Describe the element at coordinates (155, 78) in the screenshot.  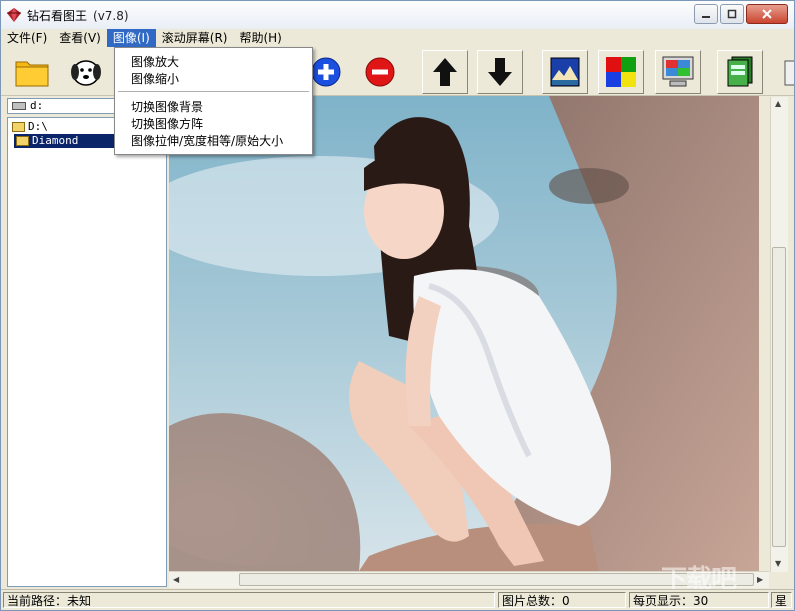
I see `menu-item-zoom-out: 图像缩小` at that location.